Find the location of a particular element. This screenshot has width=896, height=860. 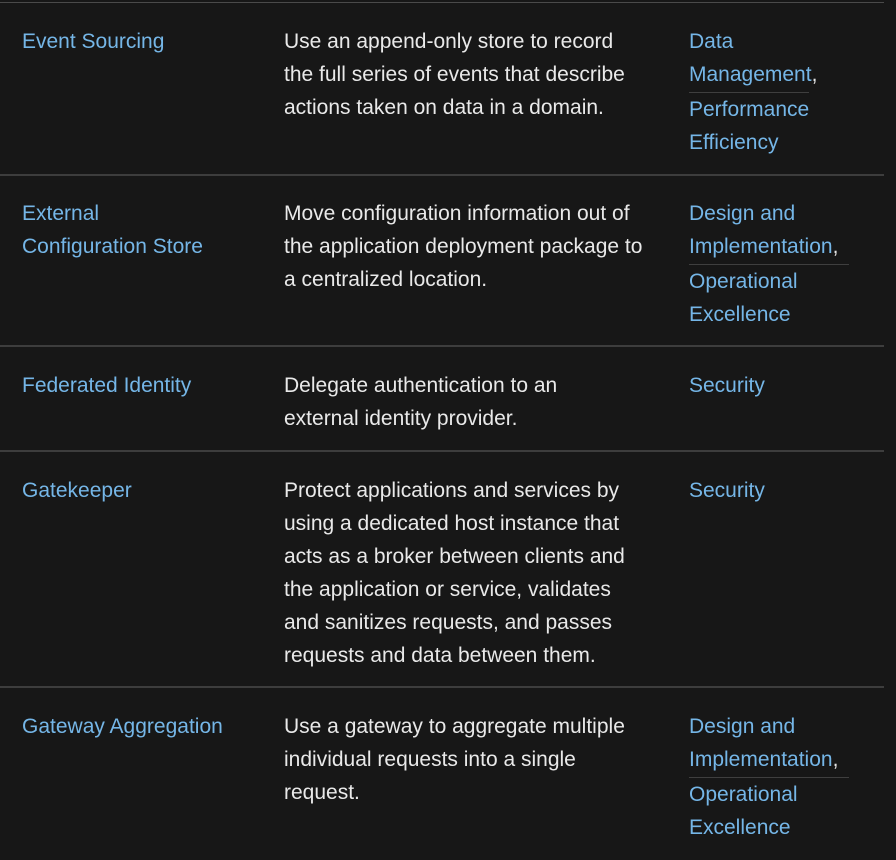

pattern-categories: Data Management, Performance Efficiency is located at coordinates (779, 92).